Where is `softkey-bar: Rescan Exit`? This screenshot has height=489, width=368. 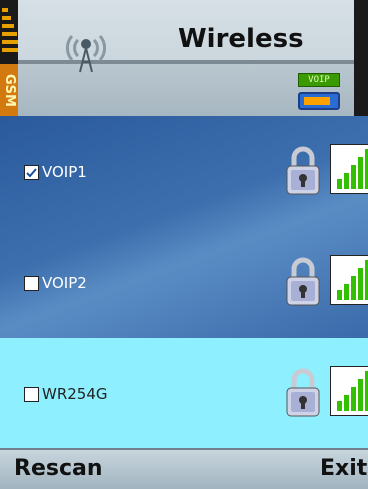 softkey-bar: Rescan Exit is located at coordinates (184, 468).